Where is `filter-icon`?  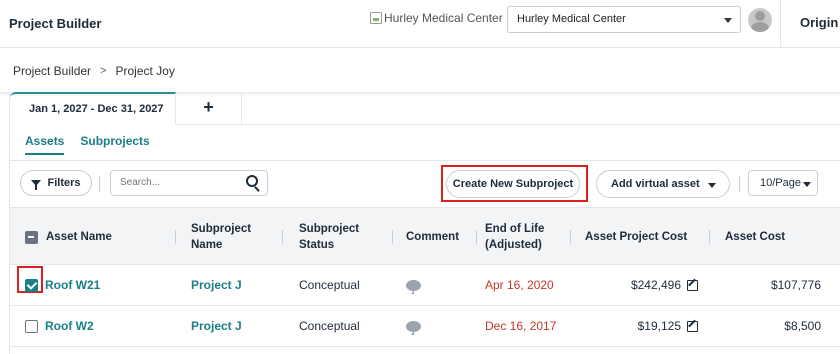 filter-icon is located at coordinates (36, 185).